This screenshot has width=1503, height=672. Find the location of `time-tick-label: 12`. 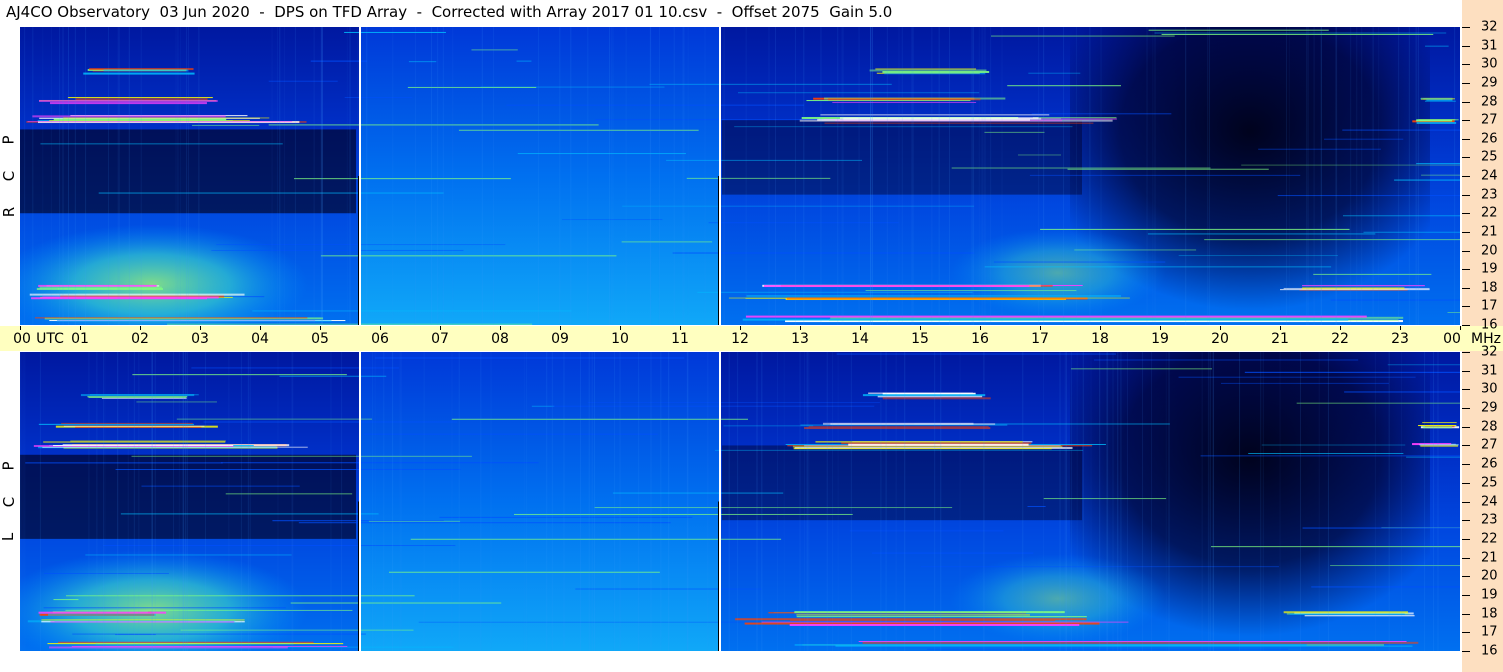

time-tick-label: 12 is located at coordinates (740, 339).